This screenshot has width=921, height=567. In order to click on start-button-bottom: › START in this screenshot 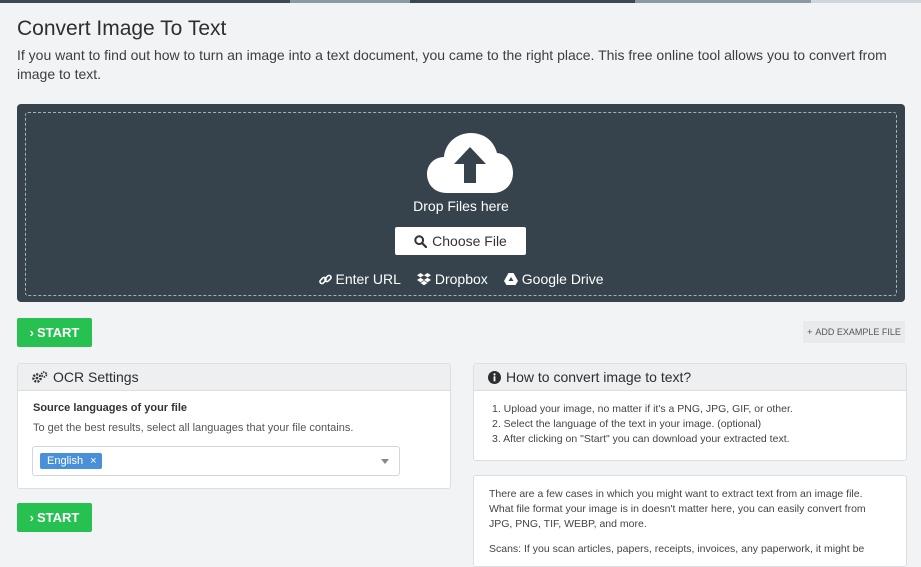, I will do `click(54, 517)`.